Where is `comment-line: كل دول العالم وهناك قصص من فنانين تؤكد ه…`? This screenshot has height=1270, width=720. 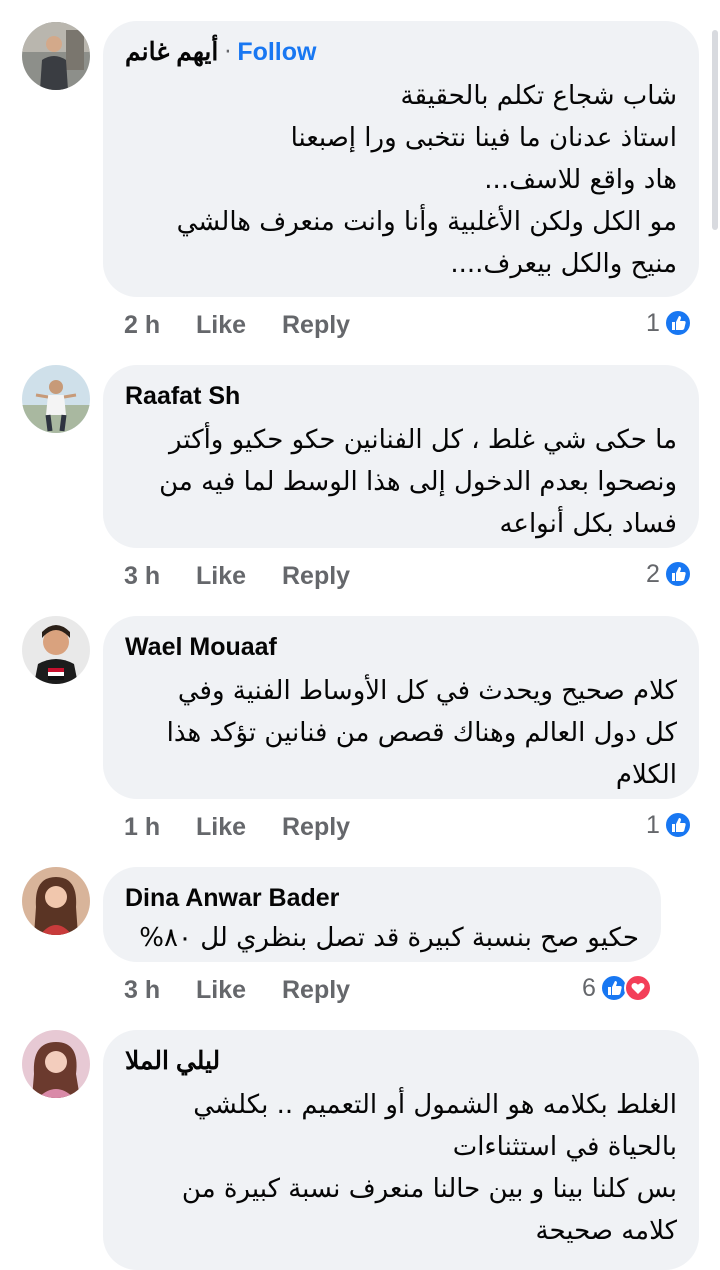 comment-line: كل دول العالم وهناك قصص من فنانين تؤكد ه… is located at coordinates (421, 733).